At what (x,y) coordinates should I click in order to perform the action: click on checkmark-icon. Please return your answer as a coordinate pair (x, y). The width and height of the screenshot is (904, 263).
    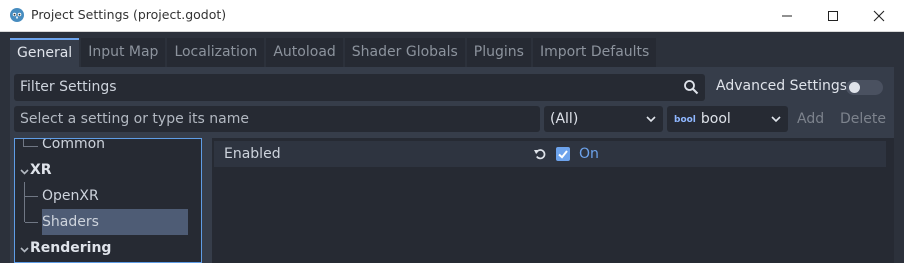
    Looking at the image, I should click on (563, 154).